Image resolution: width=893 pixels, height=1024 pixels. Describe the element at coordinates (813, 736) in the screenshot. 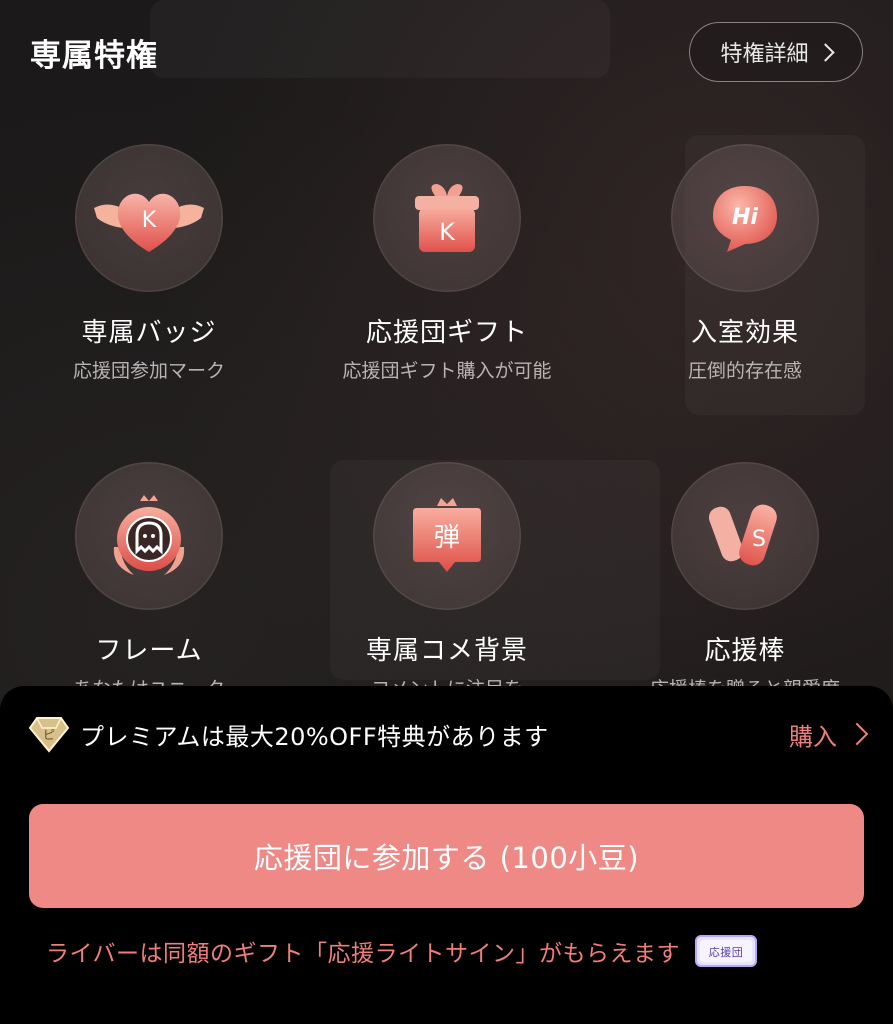

I see `buy-label: 購入` at that location.